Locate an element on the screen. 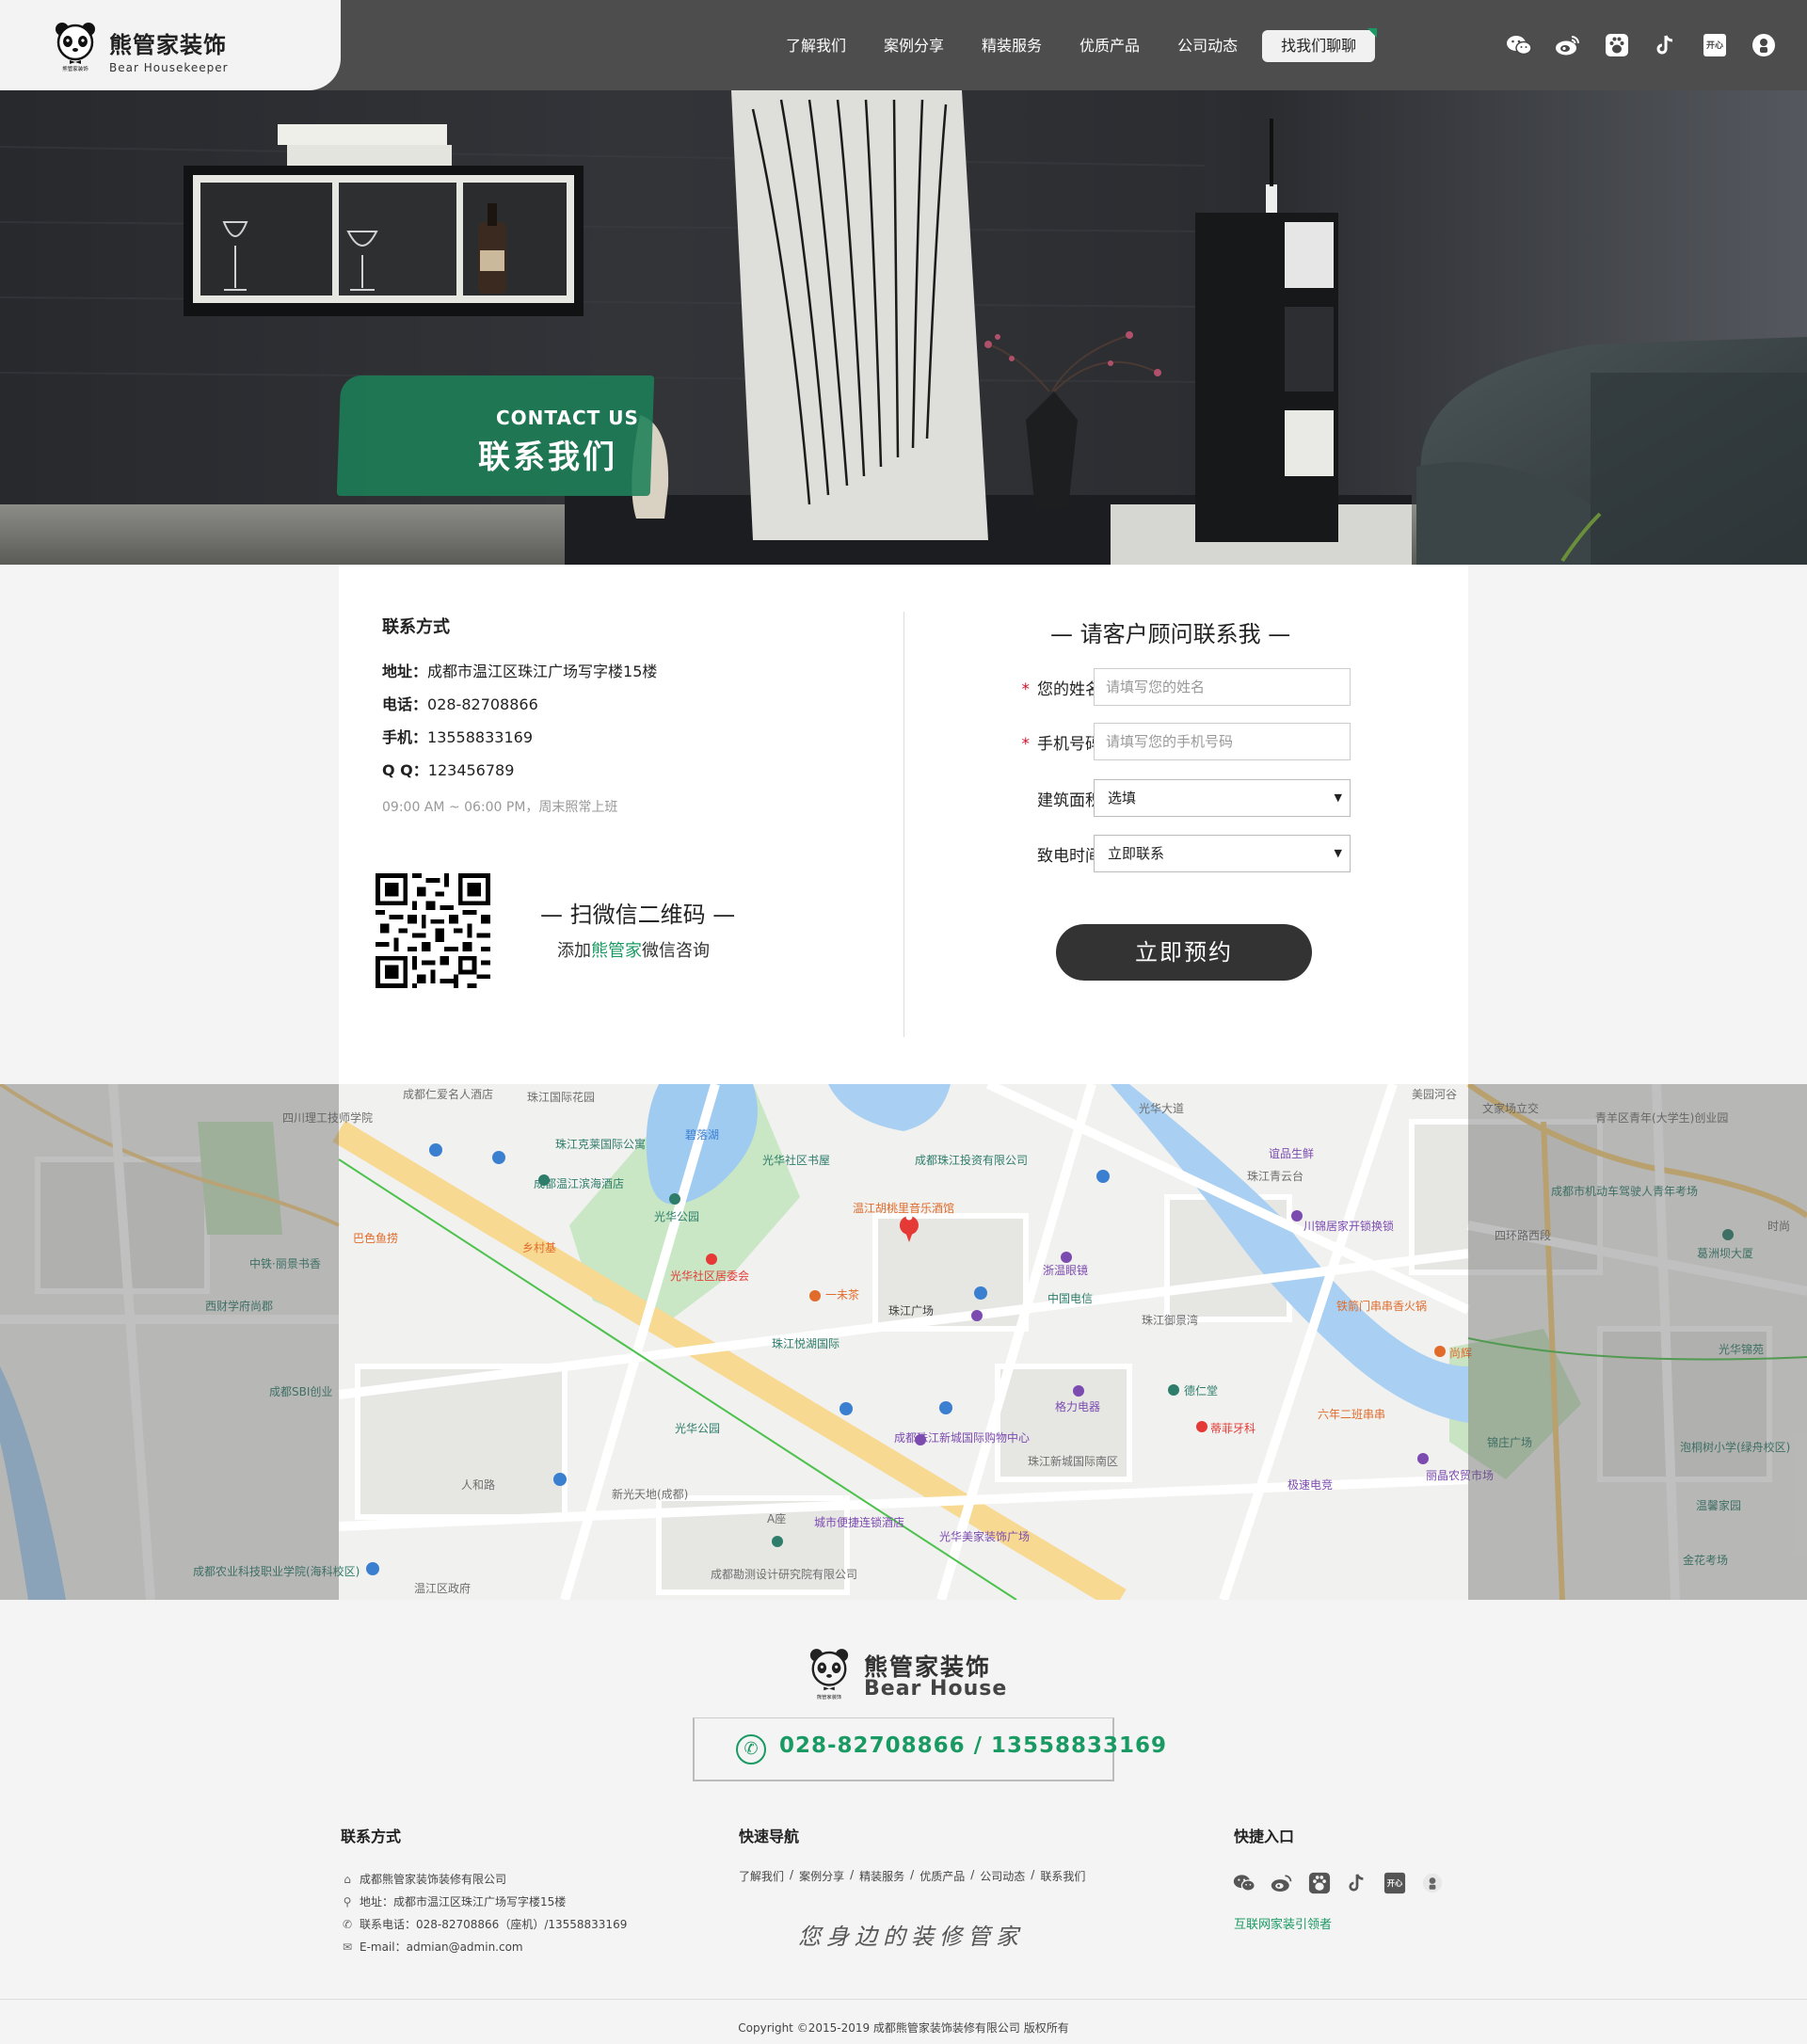  map-label: 珠江御景湾 is located at coordinates (1170, 1320).